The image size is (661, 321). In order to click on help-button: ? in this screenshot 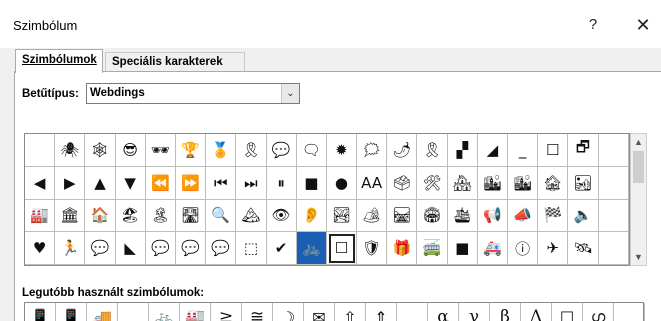, I will do `click(593, 25)`.